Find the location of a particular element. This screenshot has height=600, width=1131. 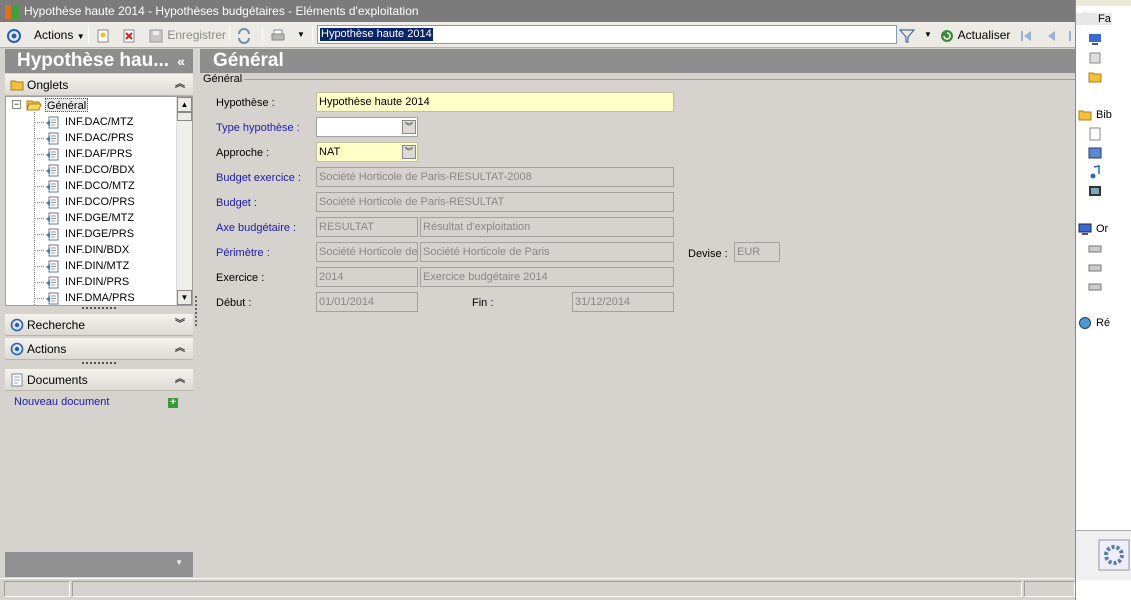

tree-item: INF.DCO/MTZ is located at coordinates (84, 186).